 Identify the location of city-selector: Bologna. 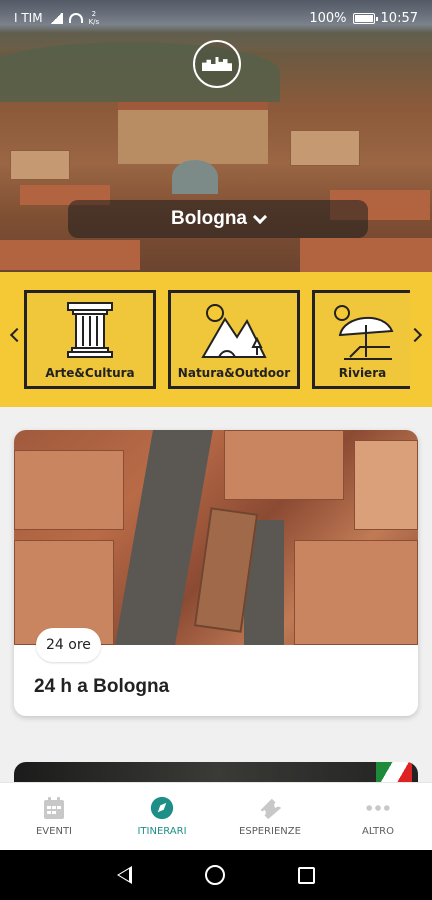
(218, 219).